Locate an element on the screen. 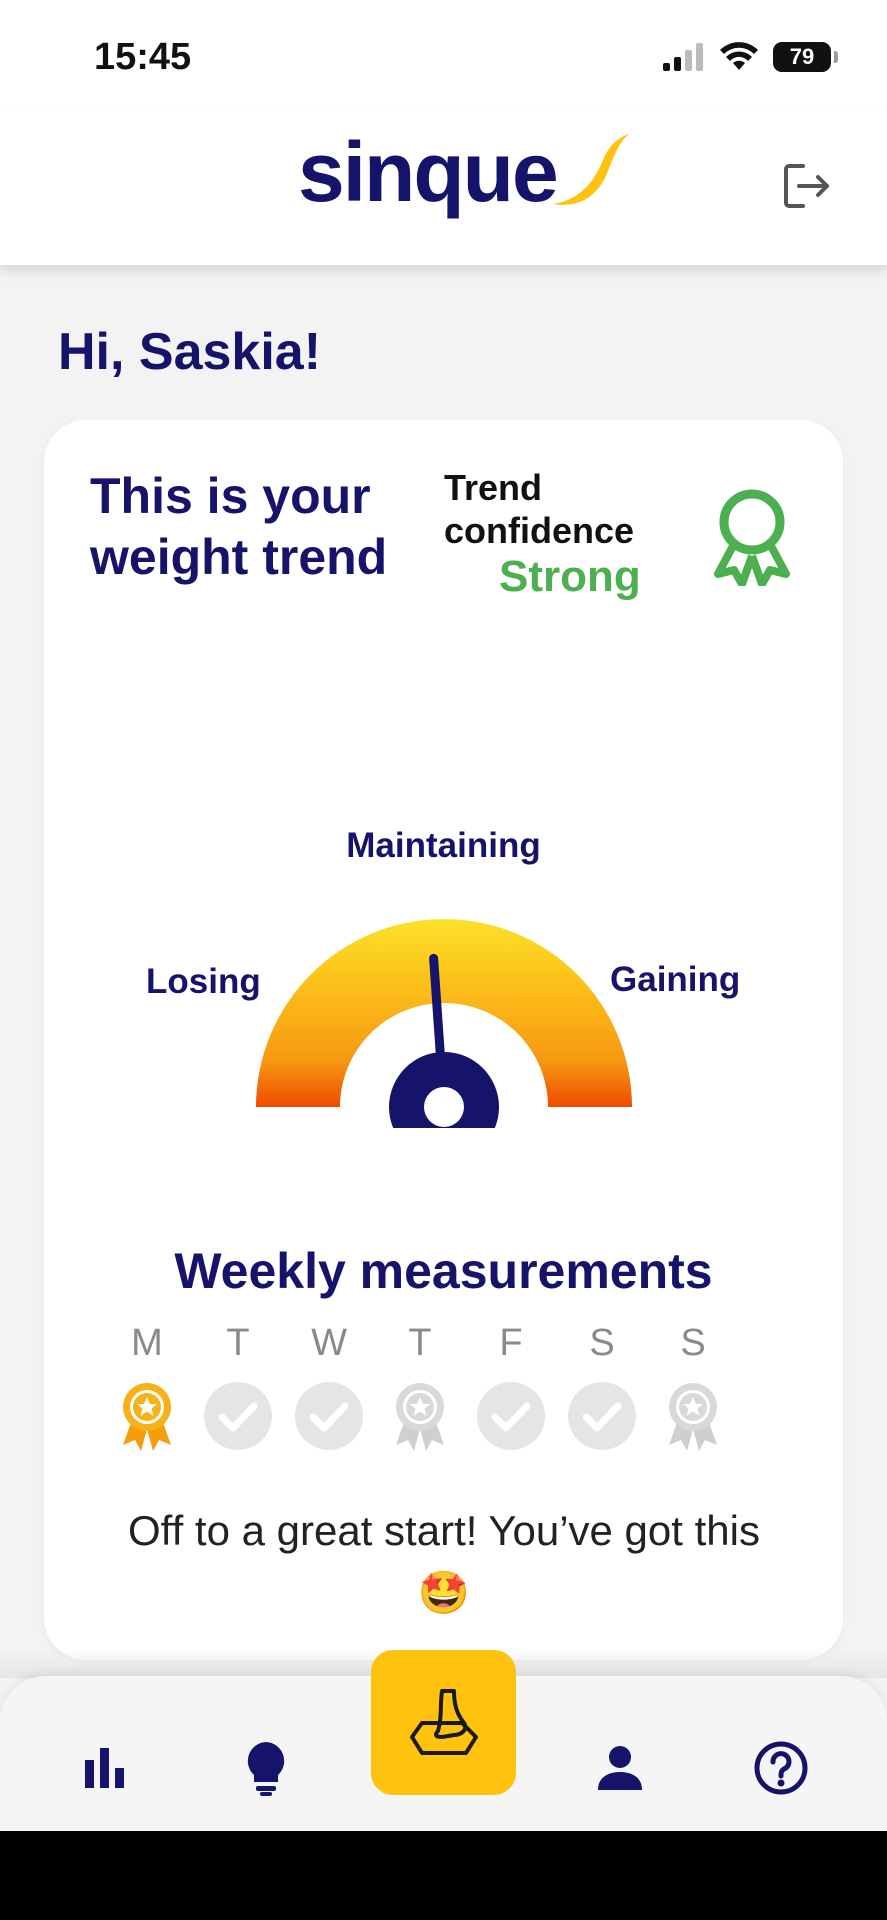  tab-profile is located at coordinates (620, 1768).